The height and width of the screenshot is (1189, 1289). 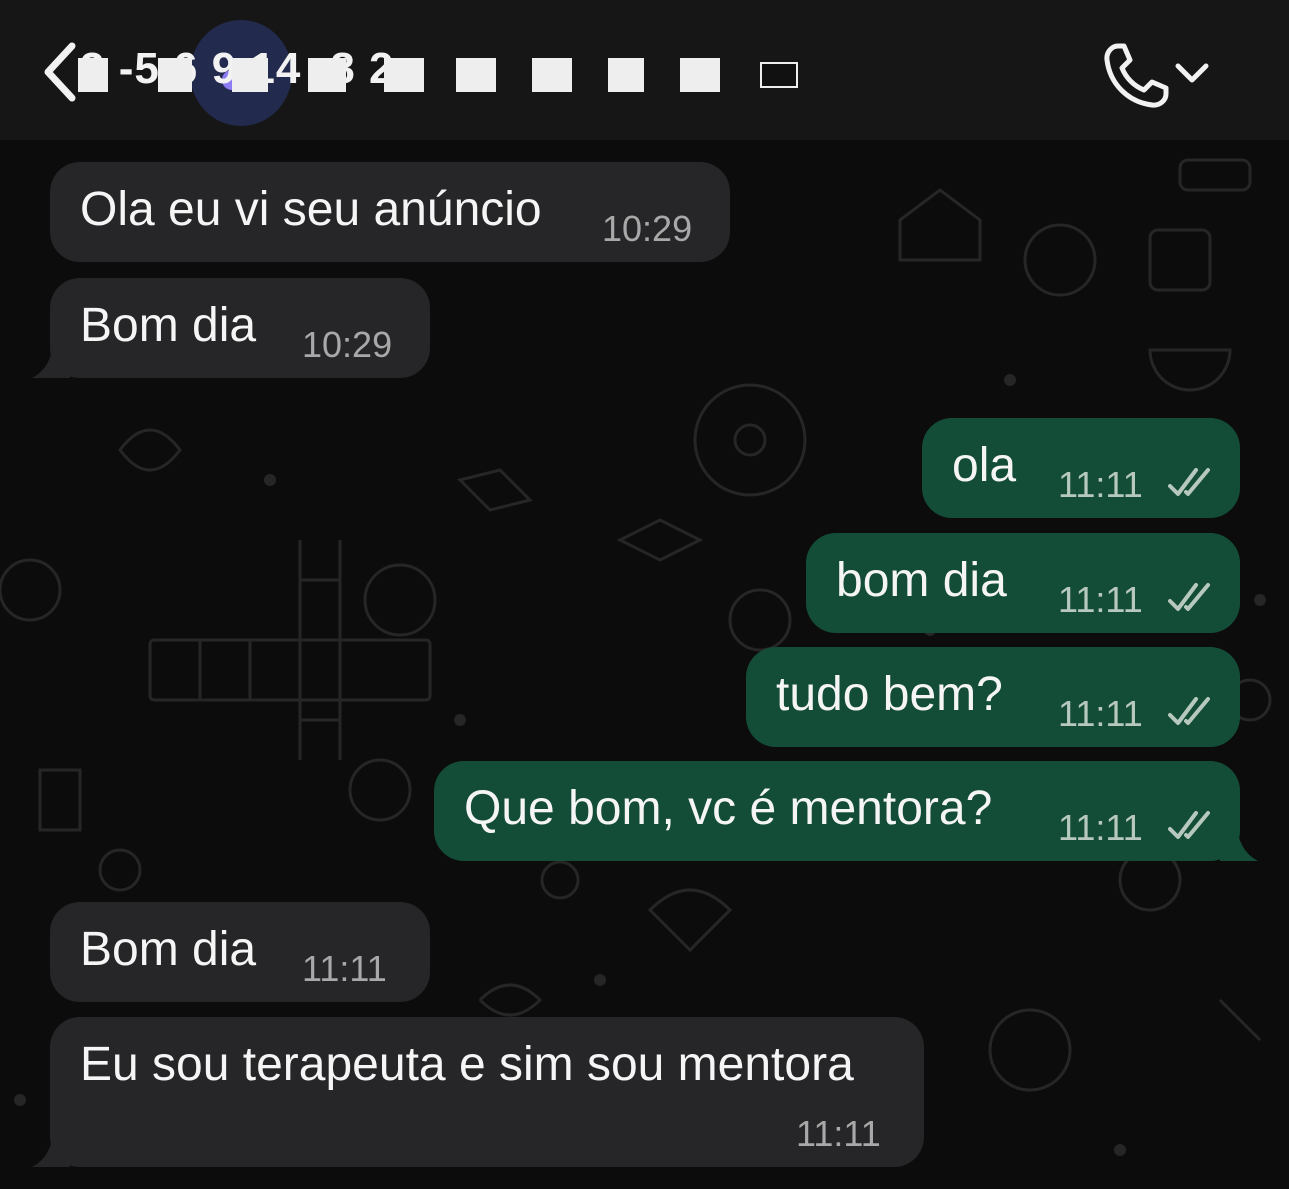 What do you see at coordinates (921, 580) in the screenshot?
I see `message-text: bom dia` at bounding box center [921, 580].